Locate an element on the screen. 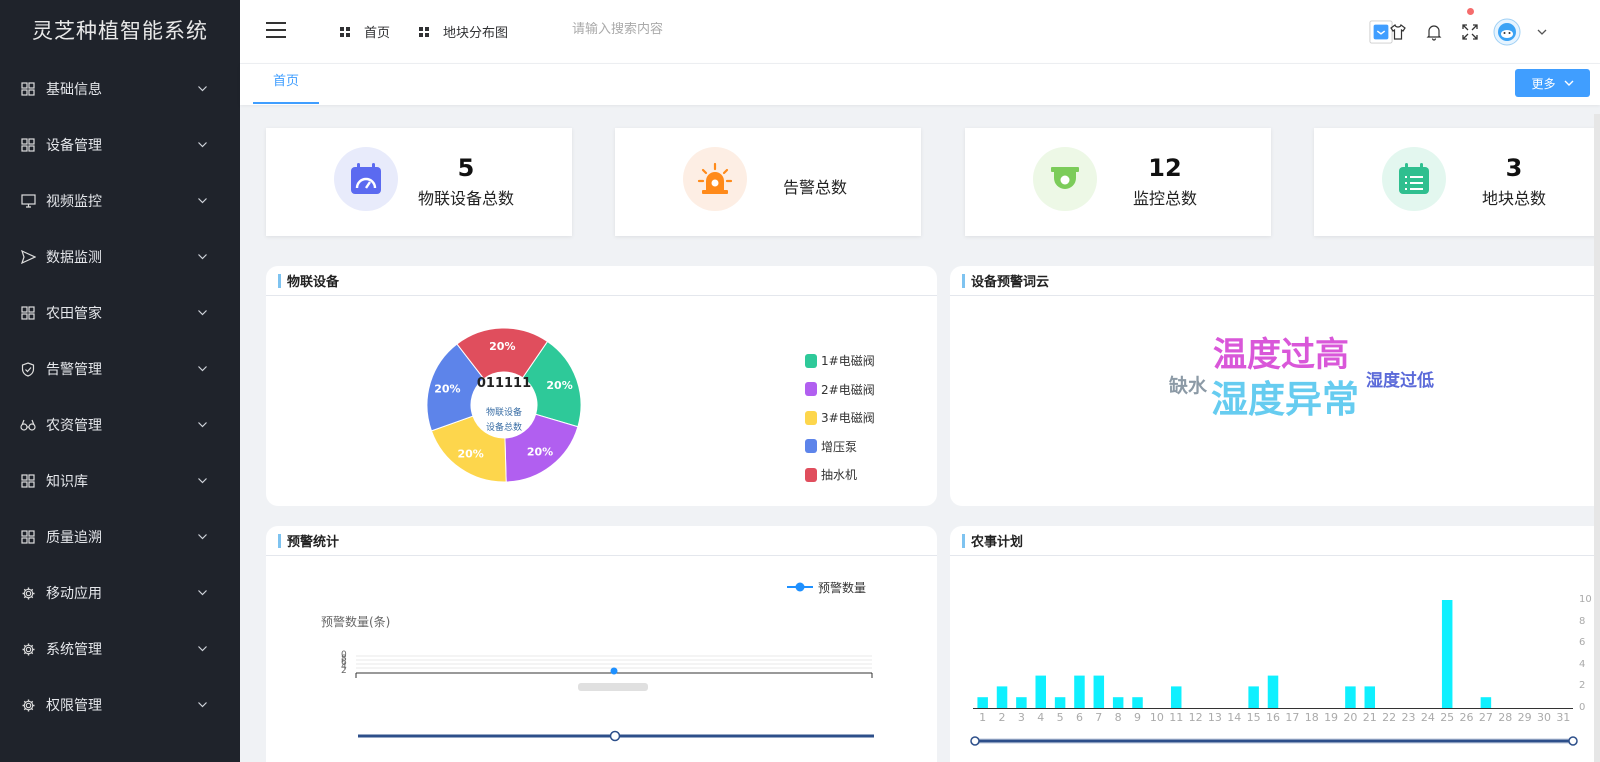 This screenshot has width=1600, height=762. tab-home: 首页 is located at coordinates (286, 84).